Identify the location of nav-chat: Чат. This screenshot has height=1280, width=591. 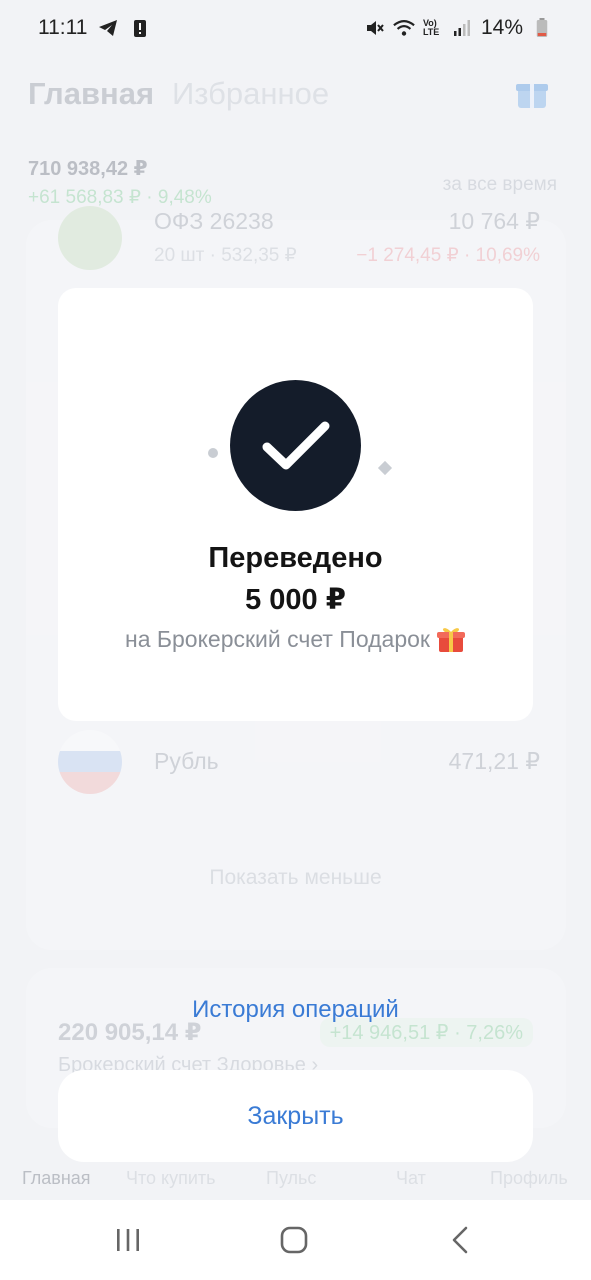
(411, 1178).